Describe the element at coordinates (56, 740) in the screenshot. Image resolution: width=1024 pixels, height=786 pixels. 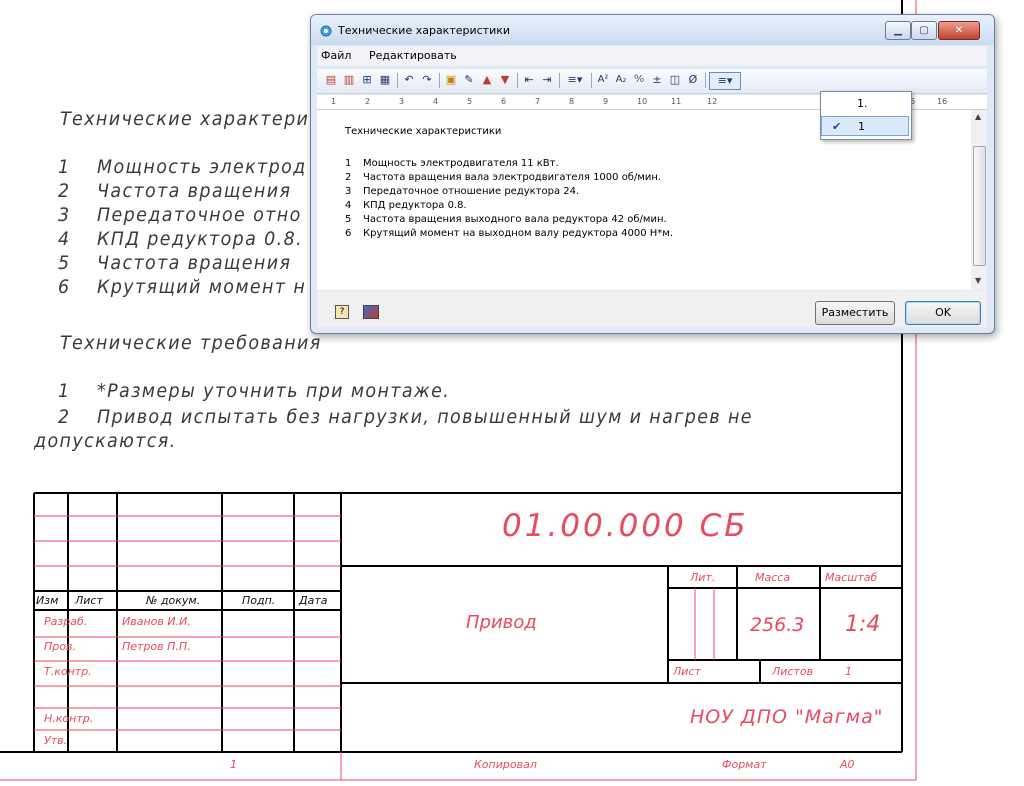
I see `role-utv: Утв.` at that location.